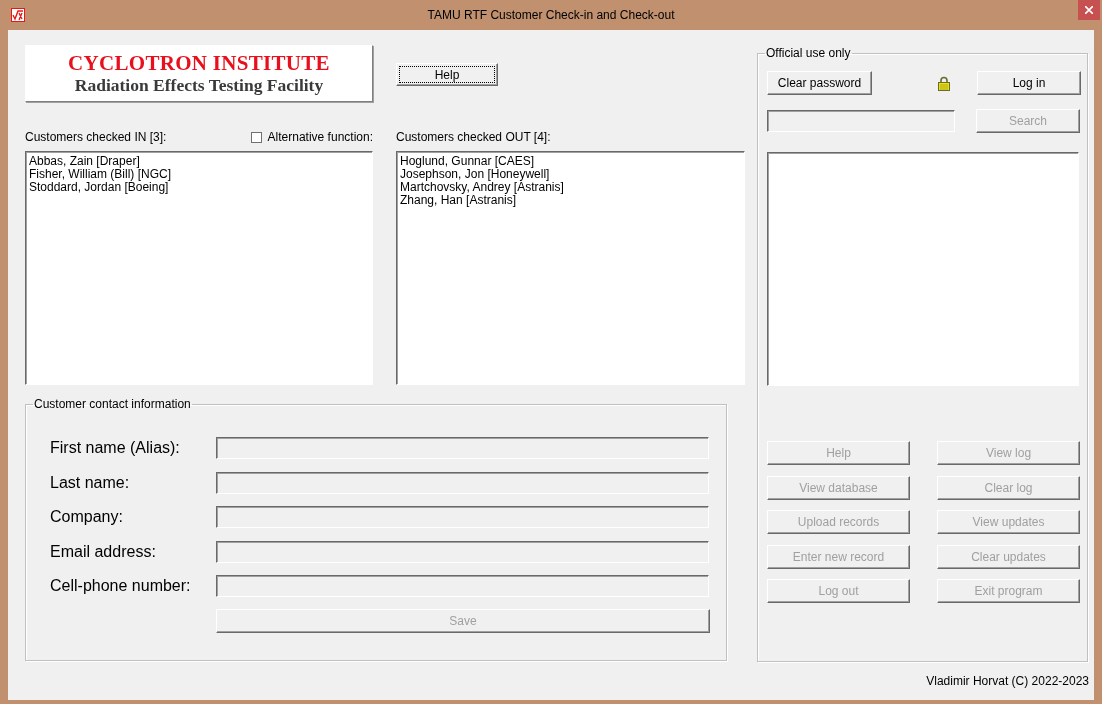  I want to click on logo-subtitle: Radiation Effects Testing Facility, so click(199, 85).